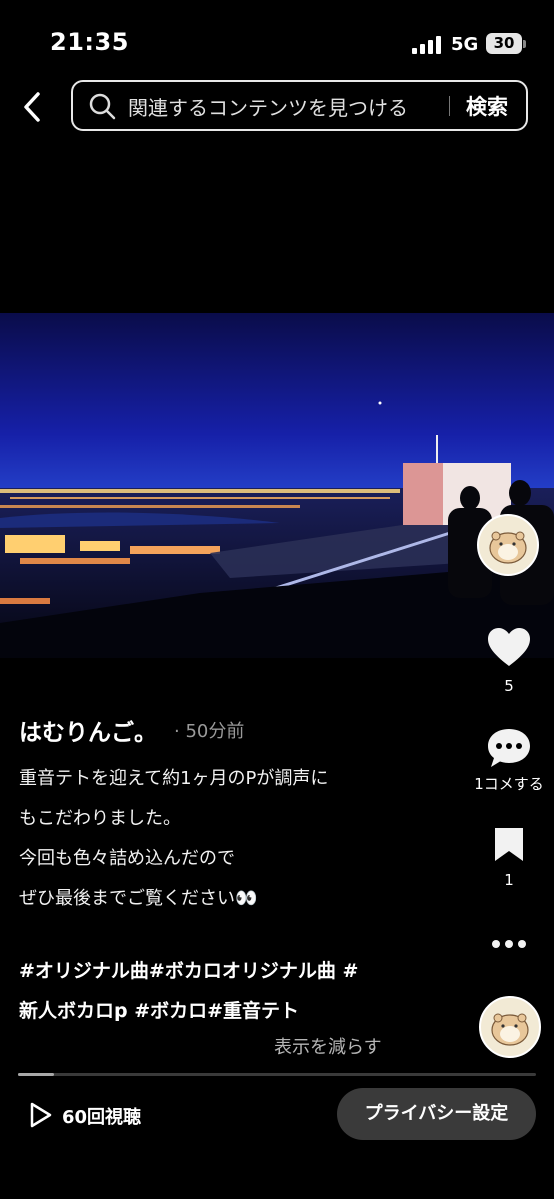  Describe the element at coordinates (127, 858) in the screenshot. I see `caption-line: 今回も色々詰め込んだので` at that location.